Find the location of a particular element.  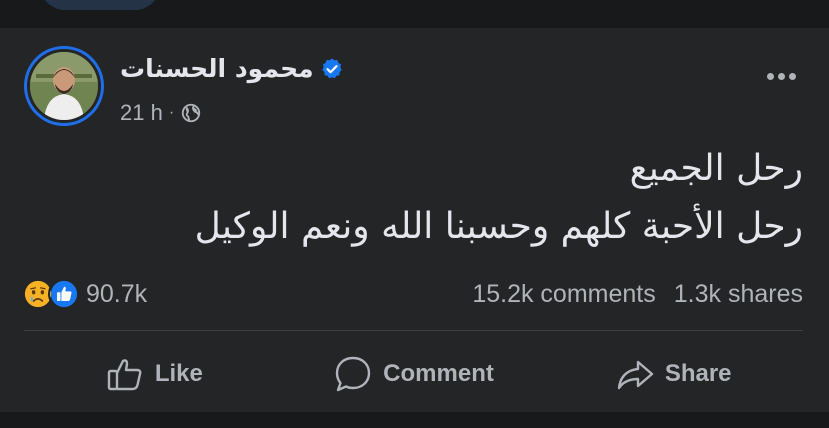

verified-badge-icon is located at coordinates (331, 68).